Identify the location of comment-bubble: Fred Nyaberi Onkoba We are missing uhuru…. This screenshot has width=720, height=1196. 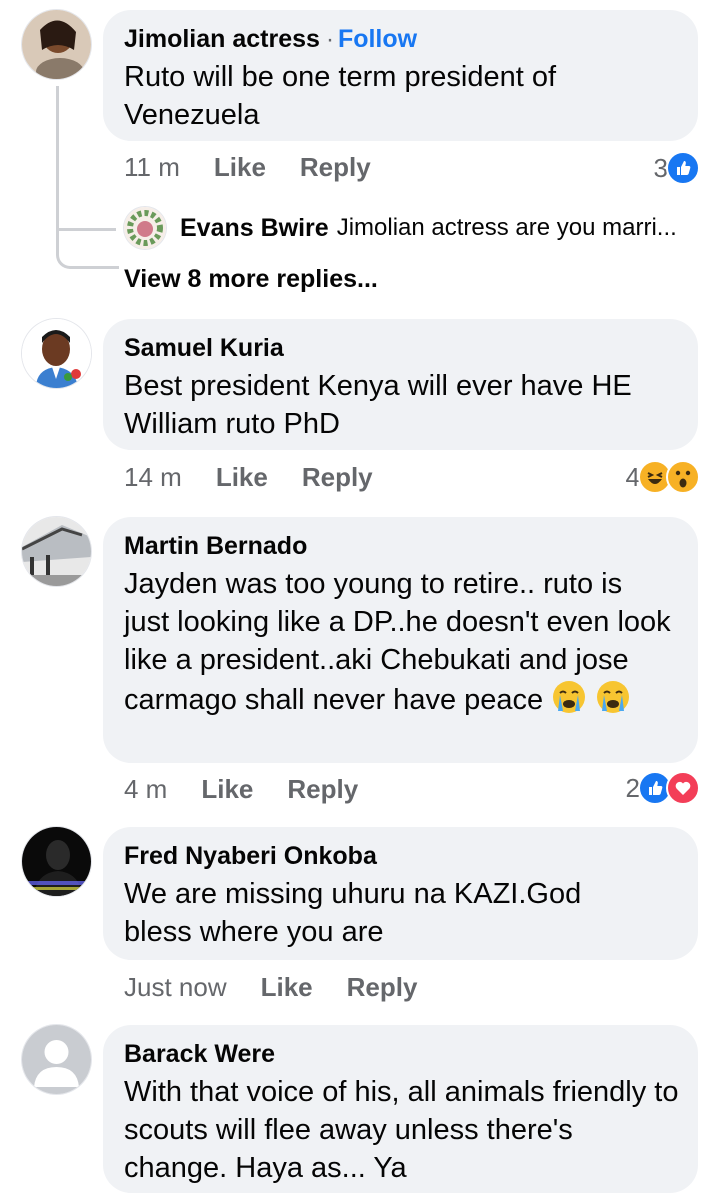
(400, 893).